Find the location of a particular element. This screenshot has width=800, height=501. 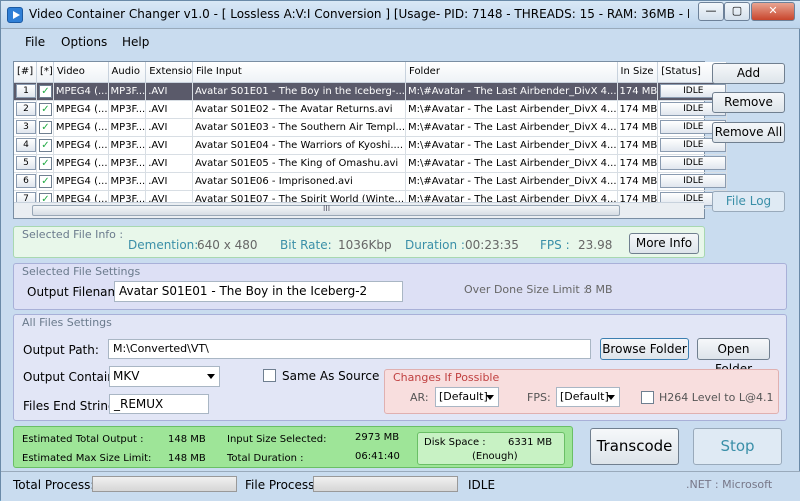

menu-options: Options is located at coordinates (84, 42).